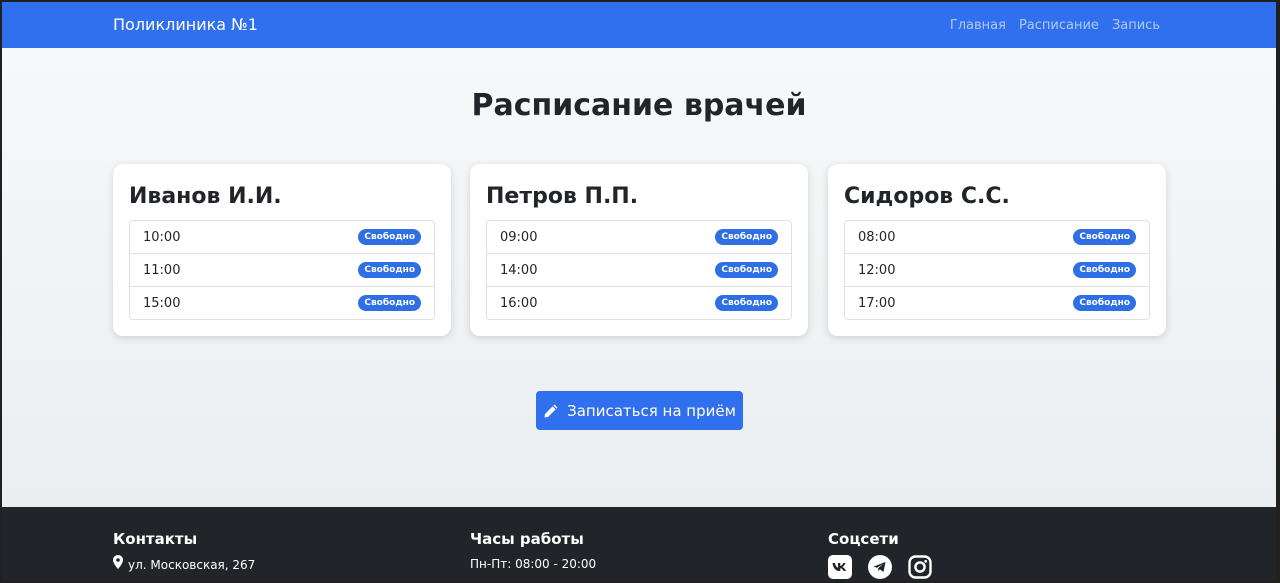  Describe the element at coordinates (1136, 26) in the screenshot. I see `nav-link-appointment: Запись` at that location.